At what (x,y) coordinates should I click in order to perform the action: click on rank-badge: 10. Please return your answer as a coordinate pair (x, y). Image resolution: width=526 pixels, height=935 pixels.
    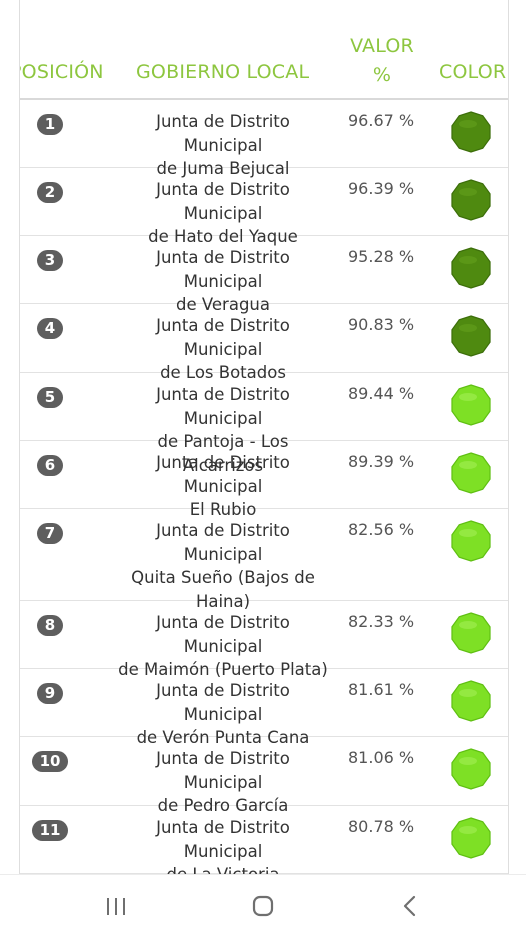
    Looking at the image, I should click on (50, 761).